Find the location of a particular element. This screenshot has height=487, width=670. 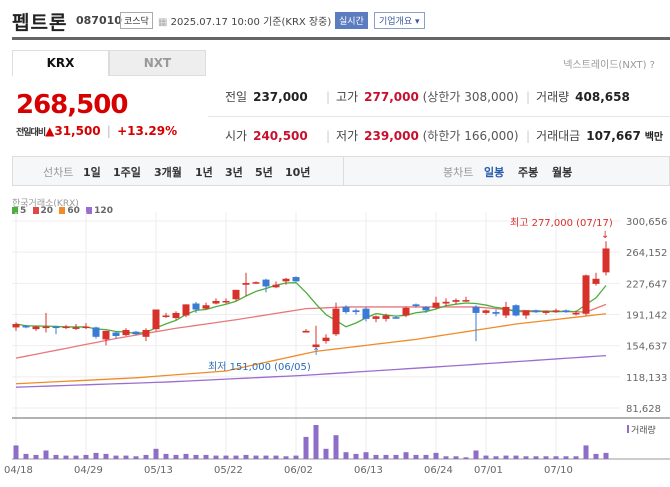

x-tick-label: 05/22 is located at coordinates (228, 470).